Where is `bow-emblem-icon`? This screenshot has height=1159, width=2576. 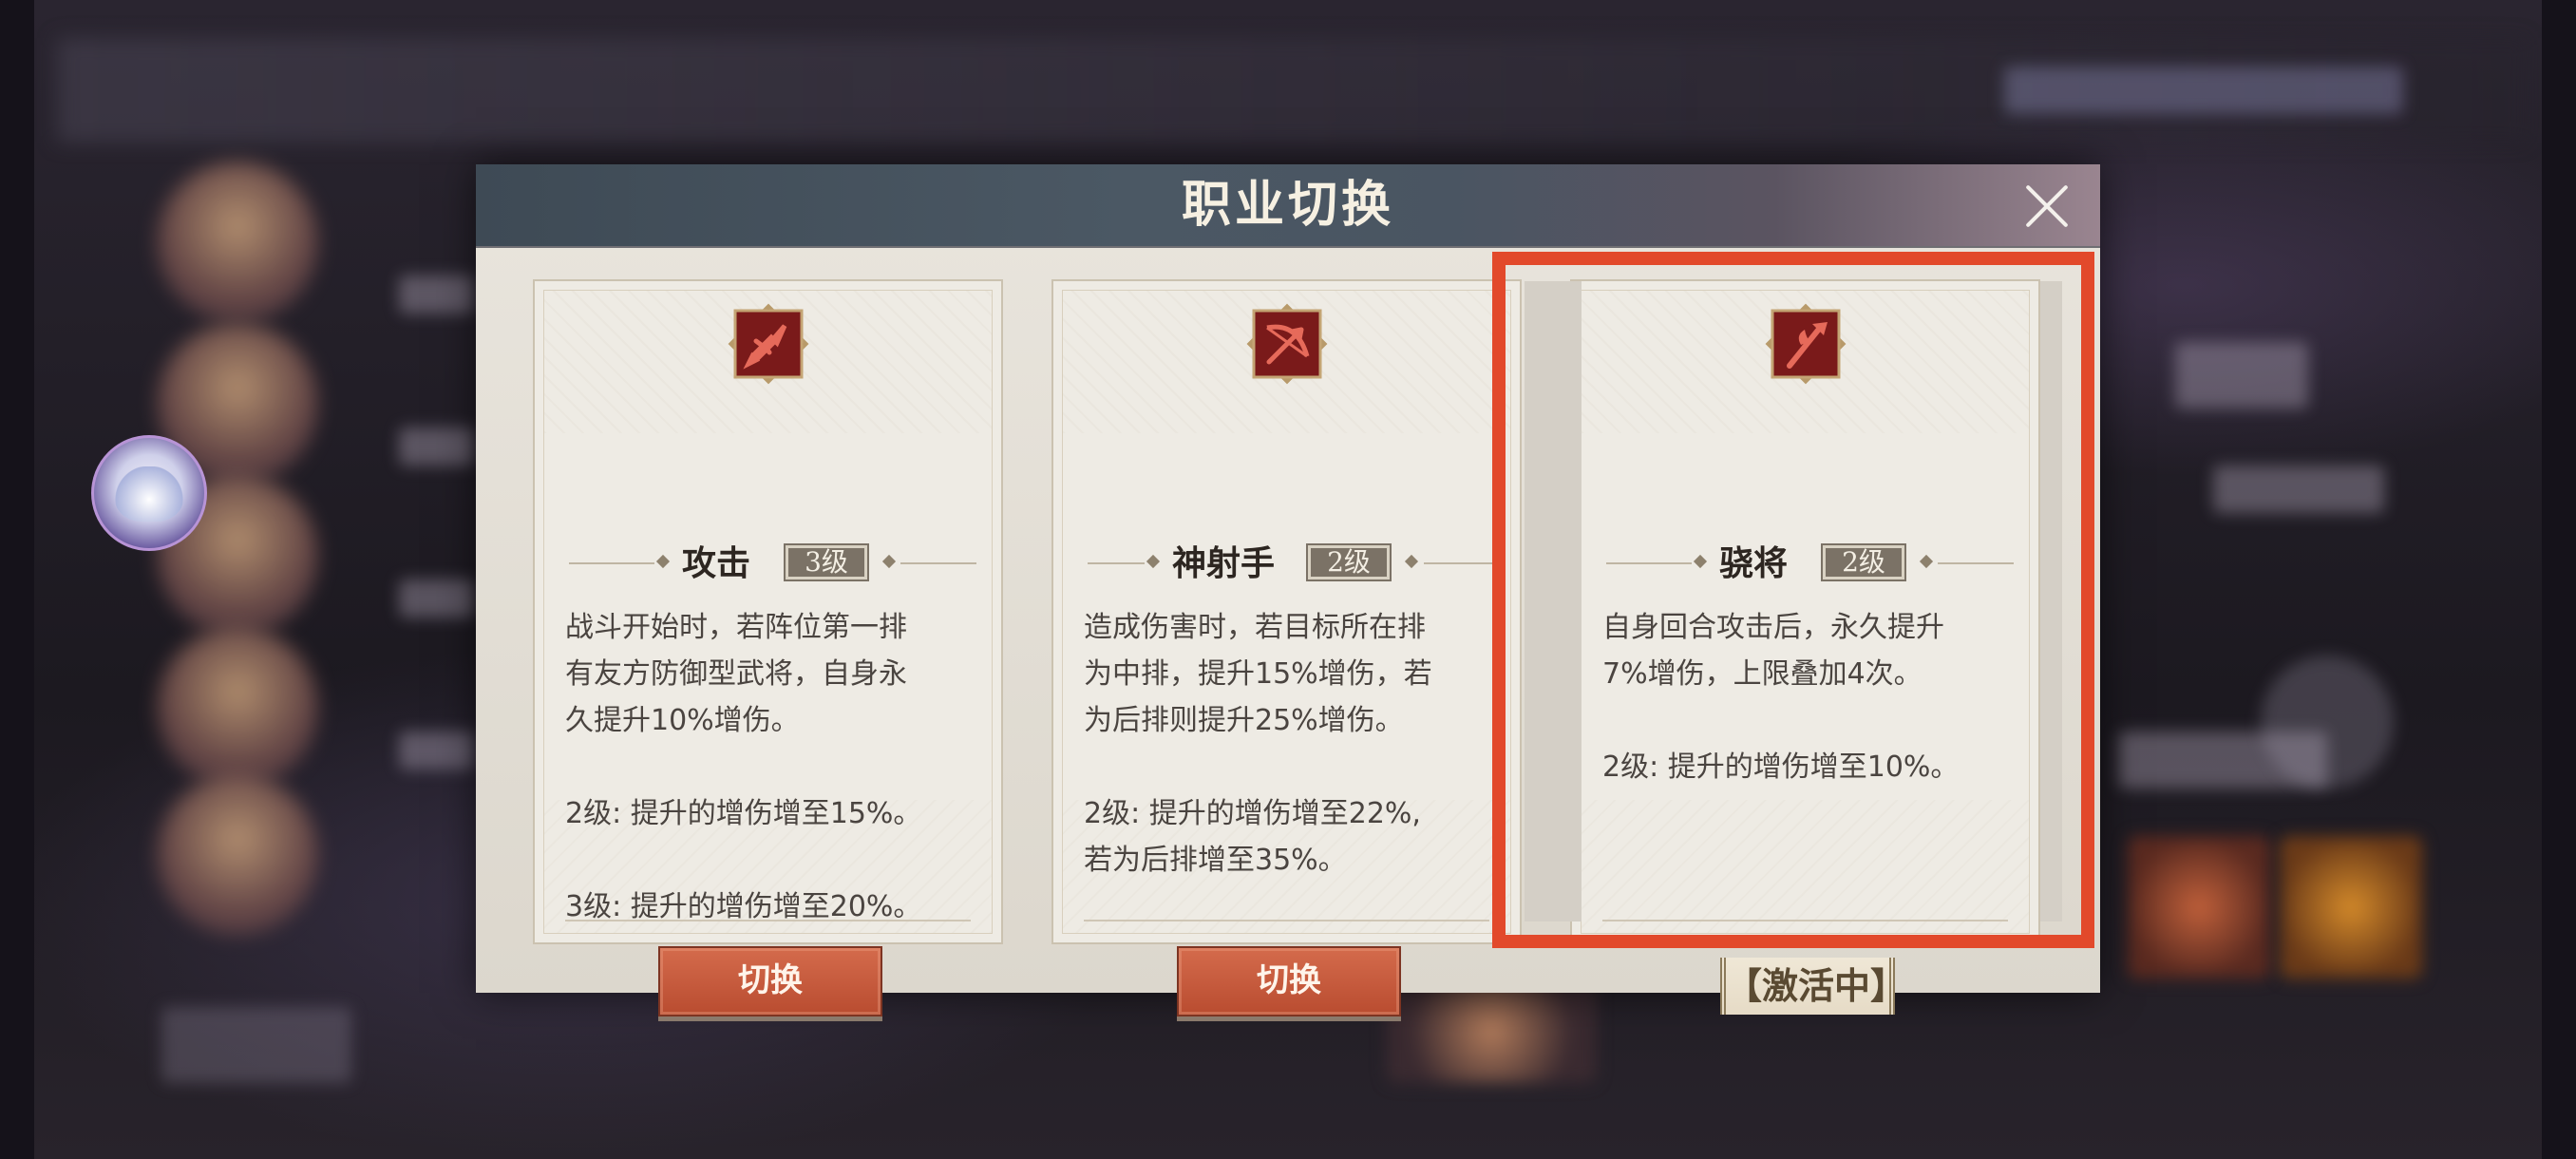 bow-emblem-icon is located at coordinates (1286, 344).